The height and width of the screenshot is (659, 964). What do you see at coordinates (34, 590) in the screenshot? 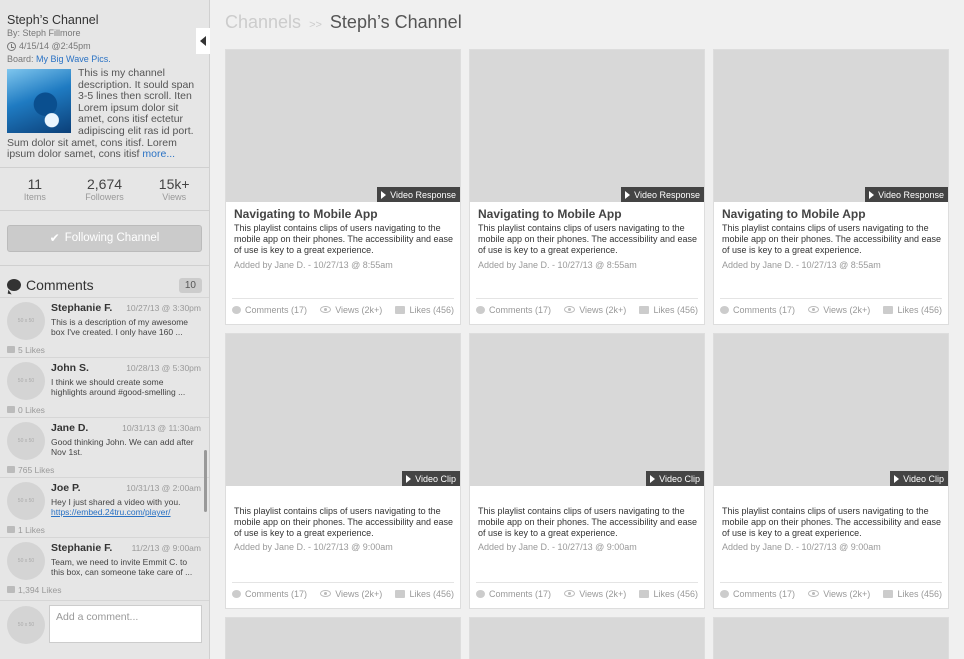
I see `comment-likes: 1,394 Likes` at bounding box center [34, 590].